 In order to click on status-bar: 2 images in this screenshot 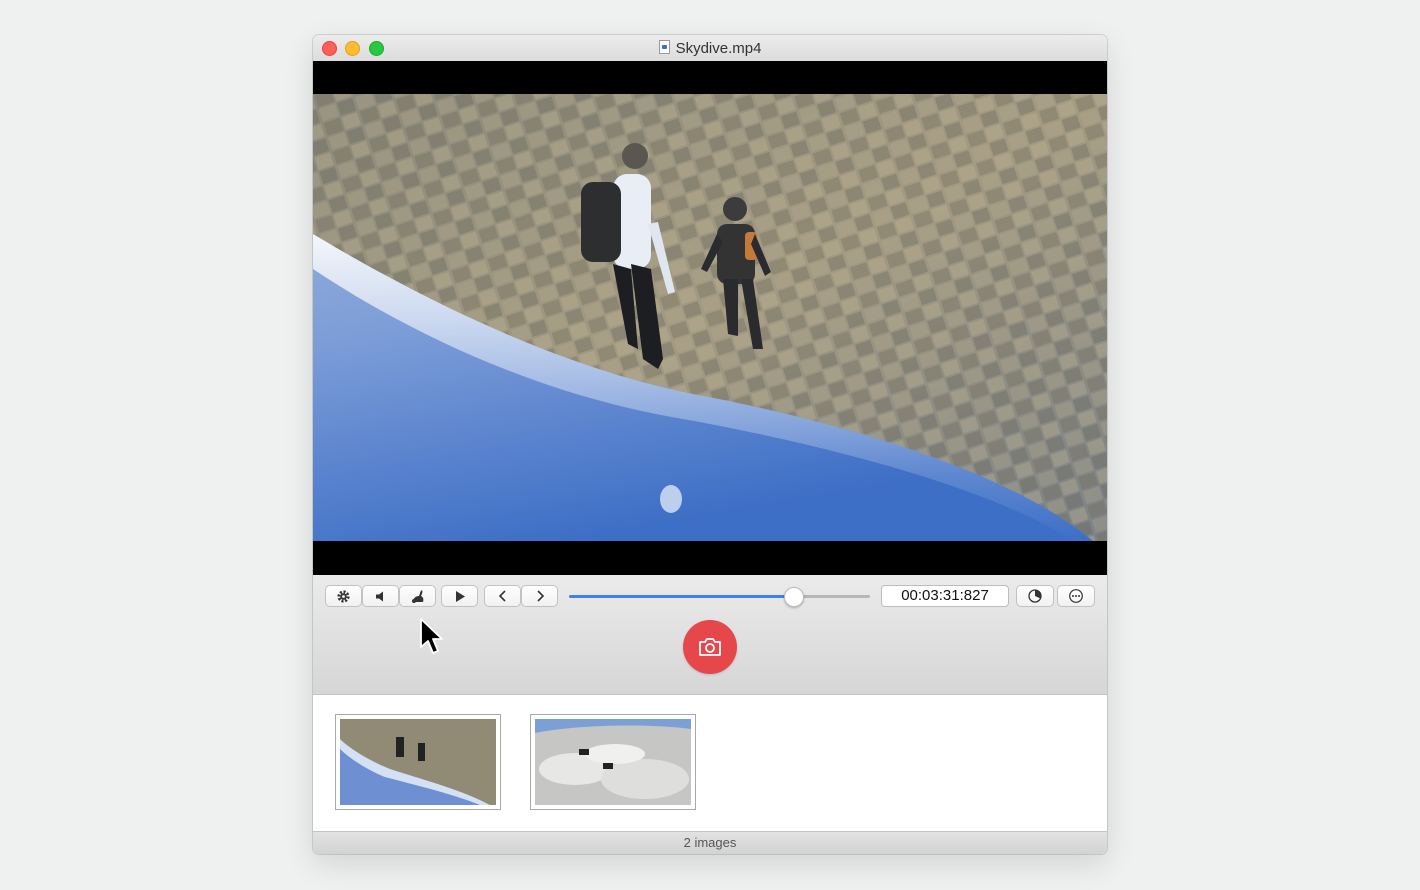, I will do `click(710, 842)`.